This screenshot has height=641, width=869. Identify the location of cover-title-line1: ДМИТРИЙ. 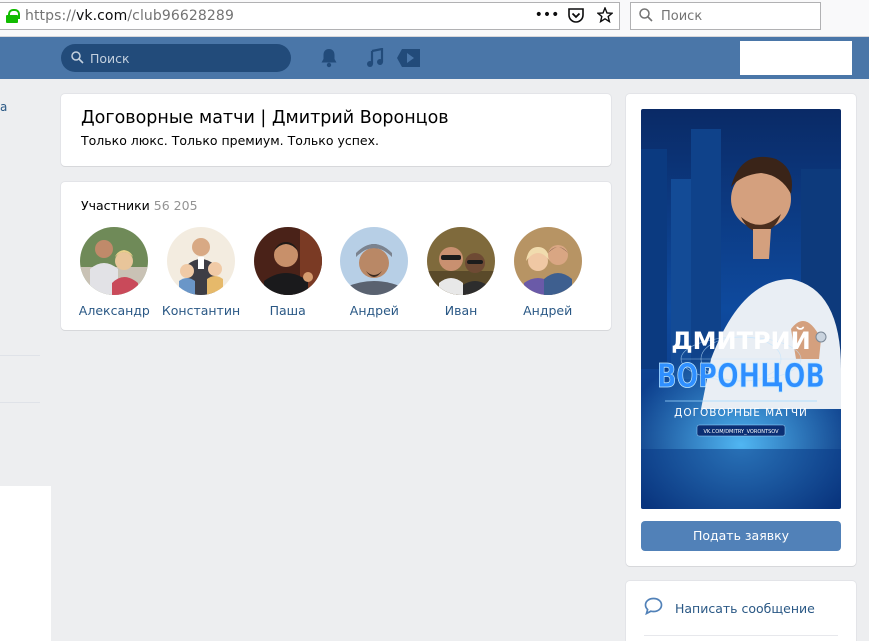
(740, 340).